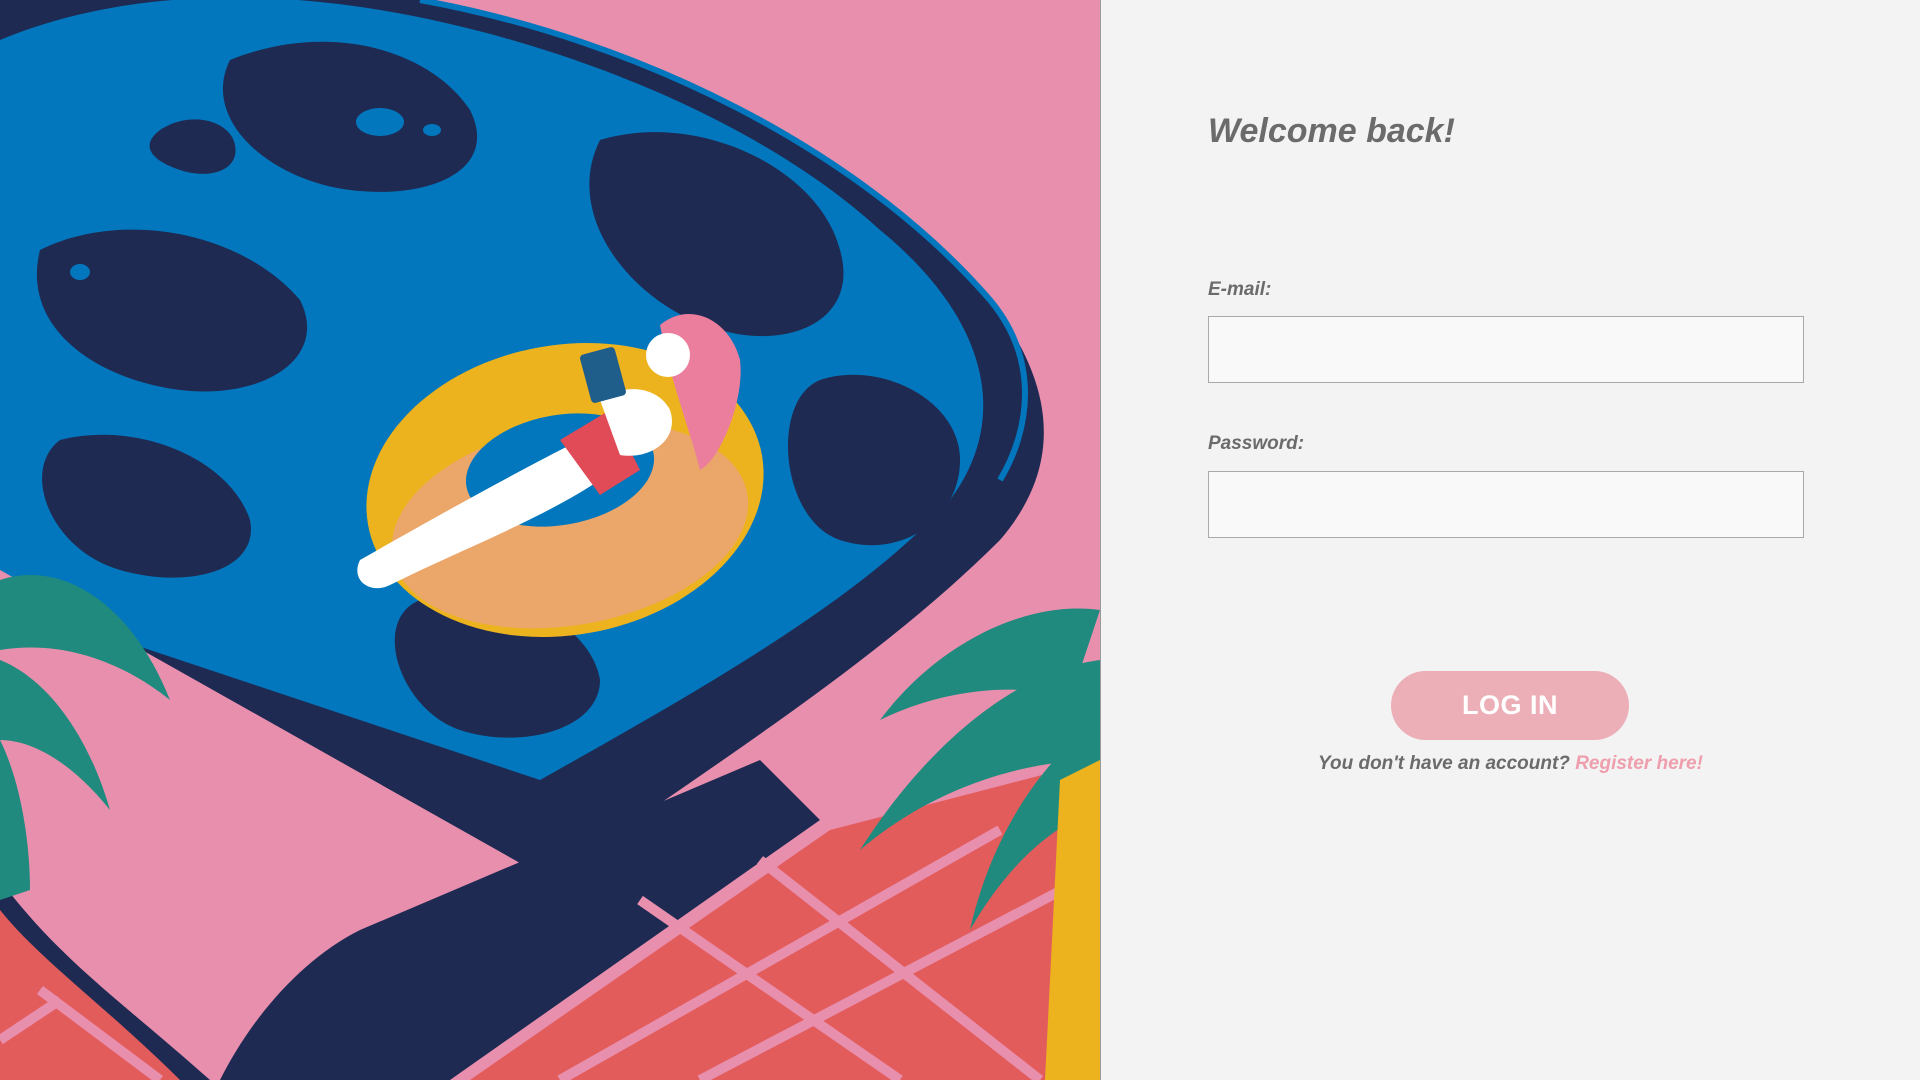 The height and width of the screenshot is (1080, 1920). What do you see at coordinates (1240, 289) in the screenshot?
I see `email-label: E-mail:` at bounding box center [1240, 289].